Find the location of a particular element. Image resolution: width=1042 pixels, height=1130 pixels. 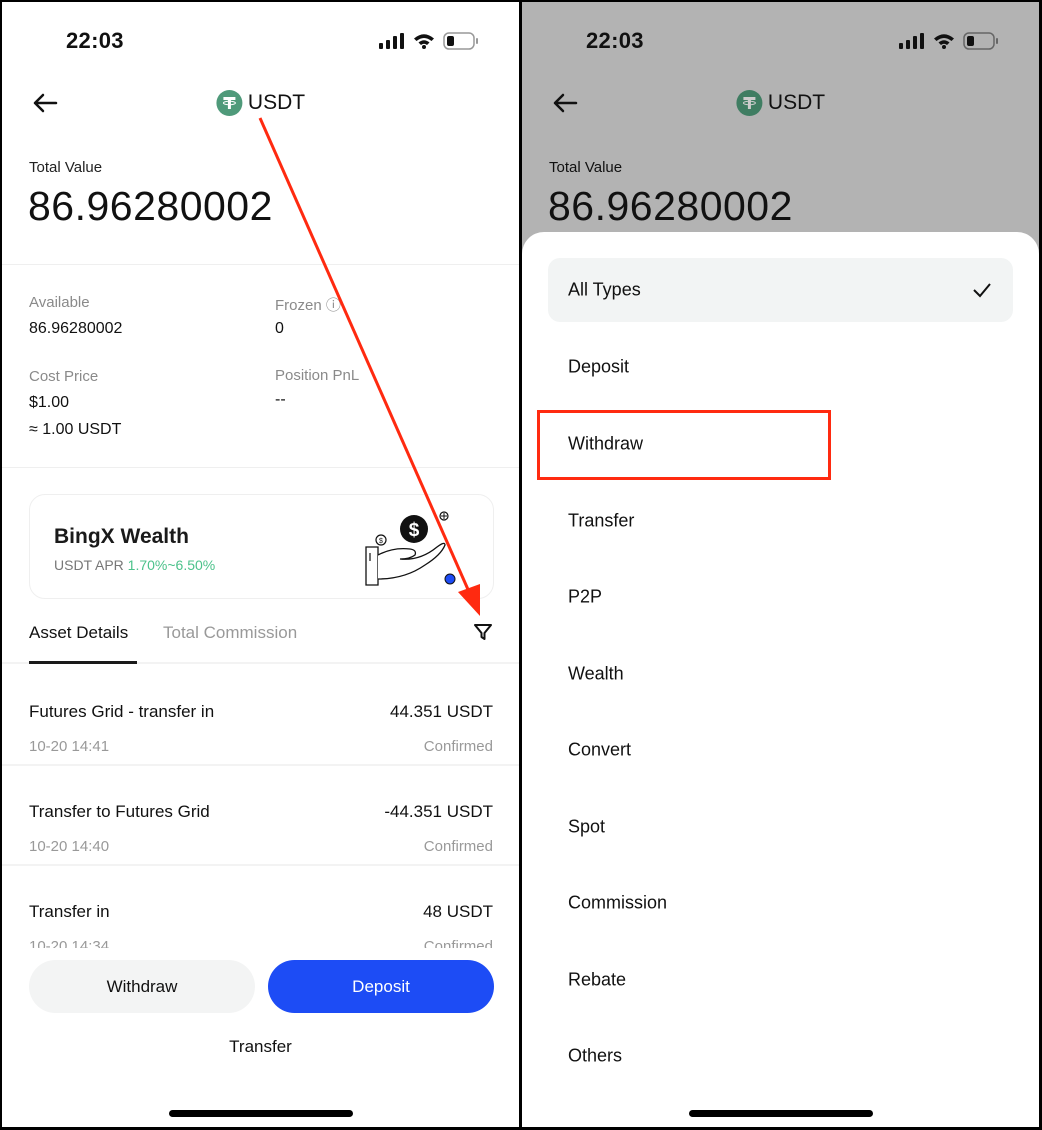

option-label: Withdraw is located at coordinates (606, 443).